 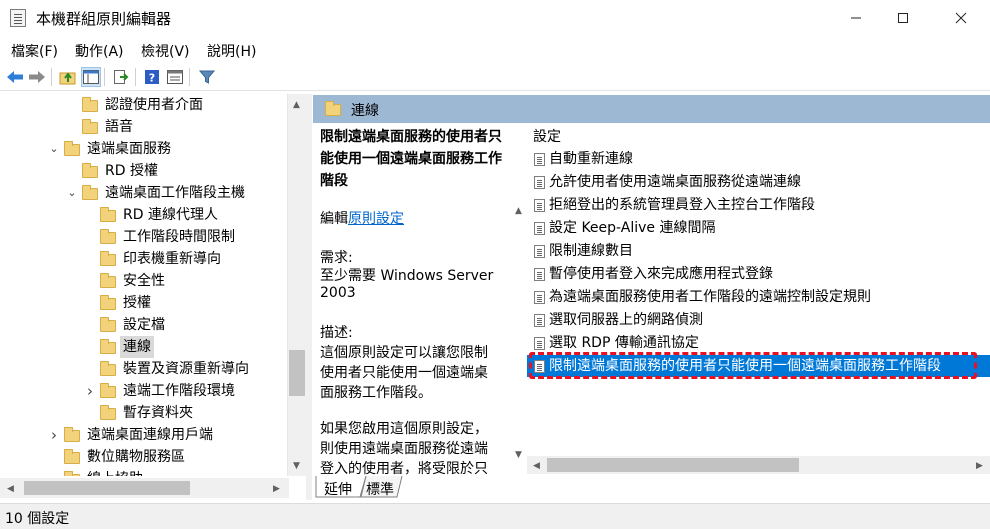 I want to click on tree-item: 連線, so click(x=143, y=347).